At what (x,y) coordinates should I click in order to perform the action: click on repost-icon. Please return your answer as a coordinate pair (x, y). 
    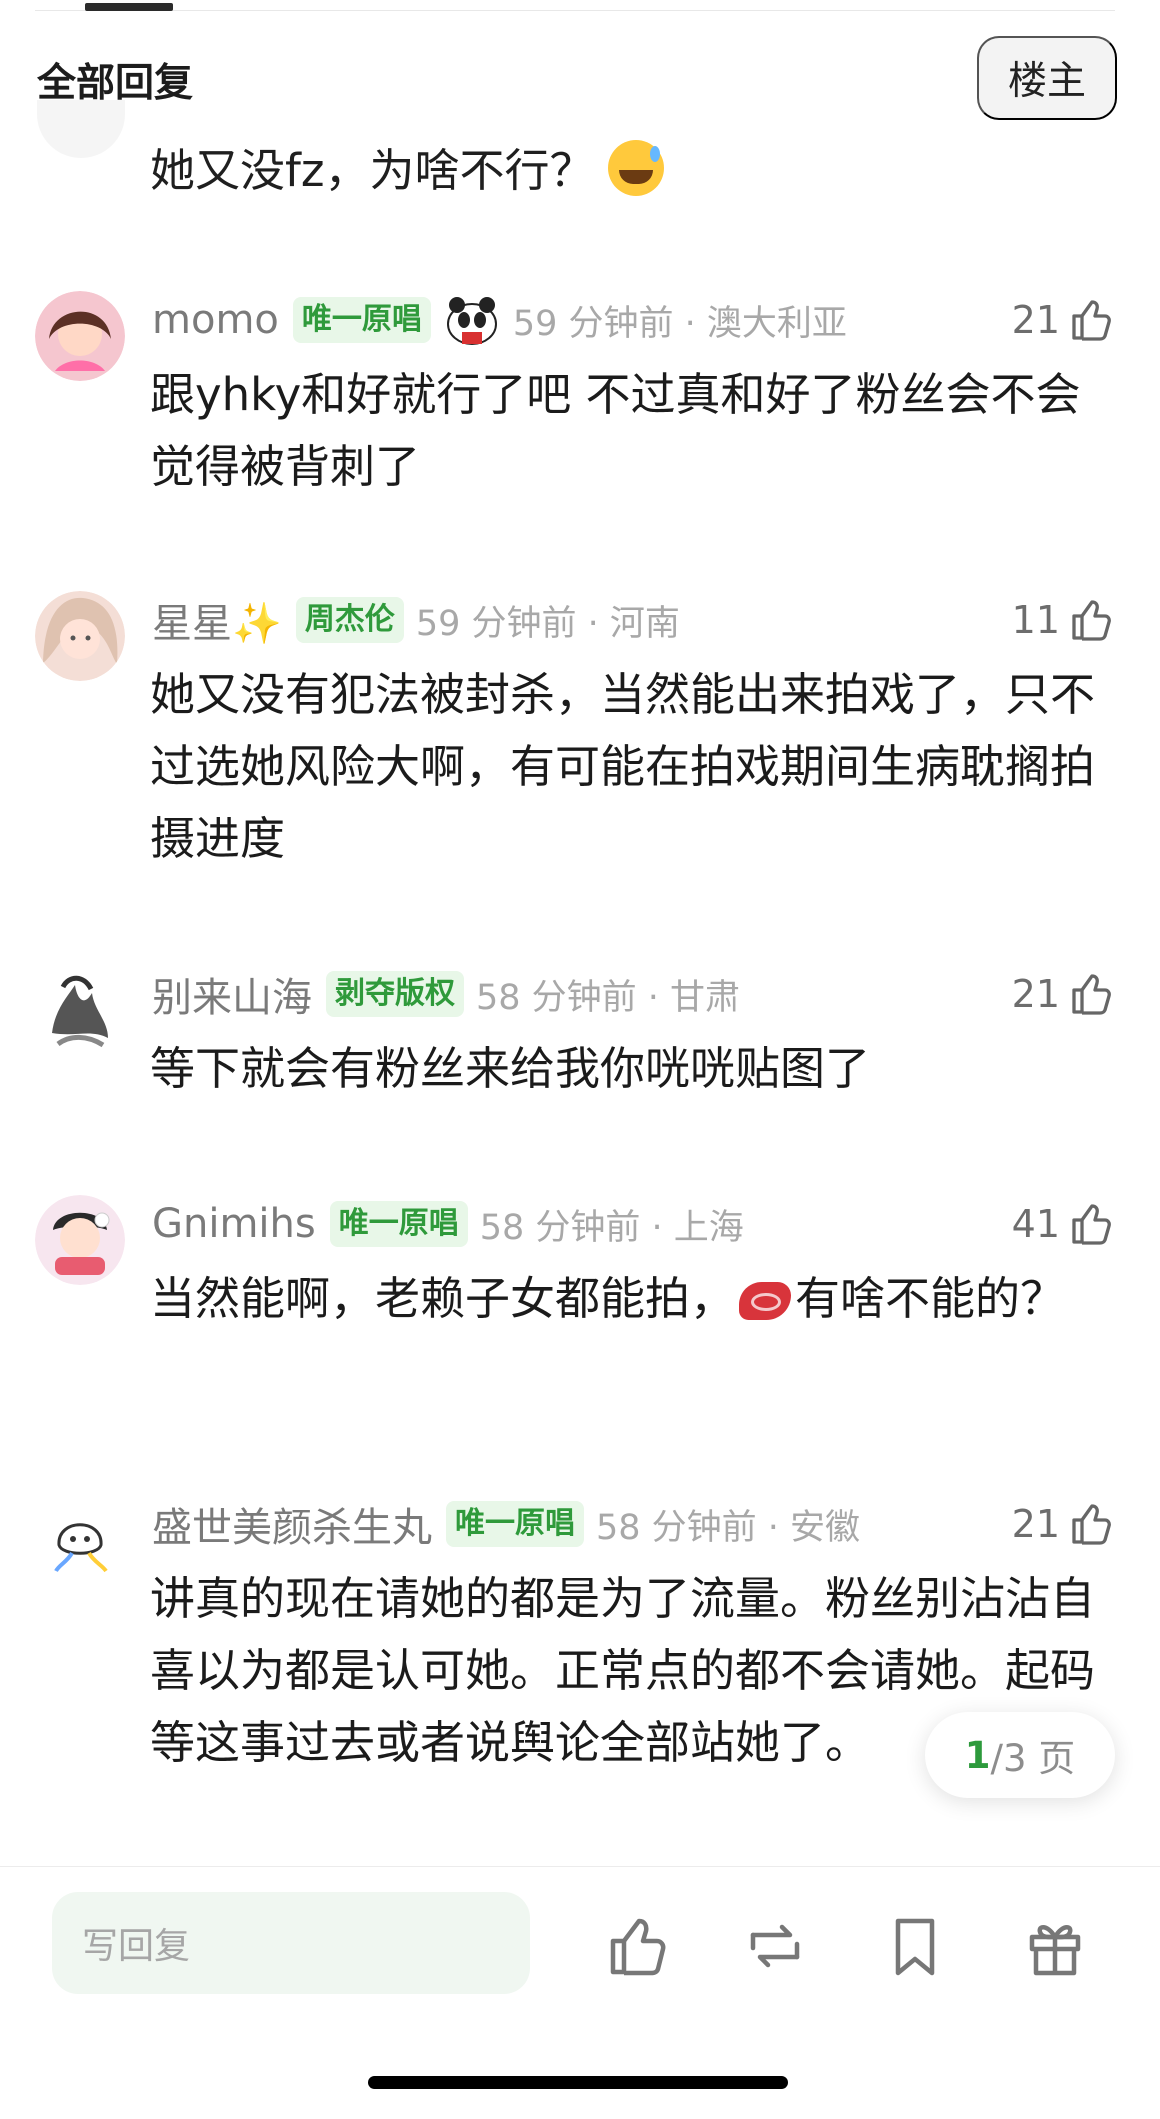
    Looking at the image, I should click on (775, 1946).